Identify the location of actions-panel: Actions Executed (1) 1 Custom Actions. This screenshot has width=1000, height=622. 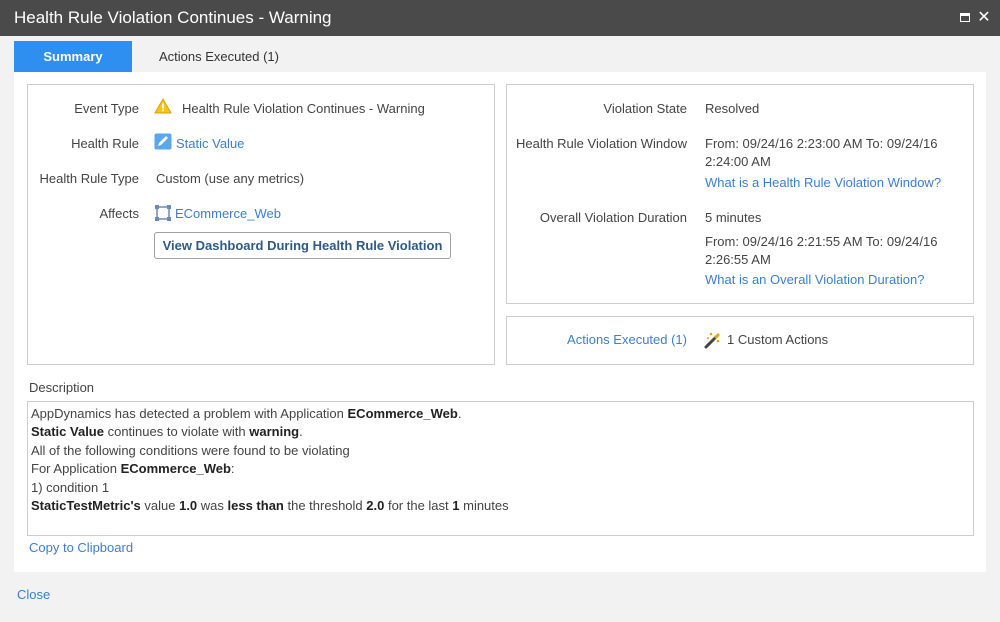
(740, 340).